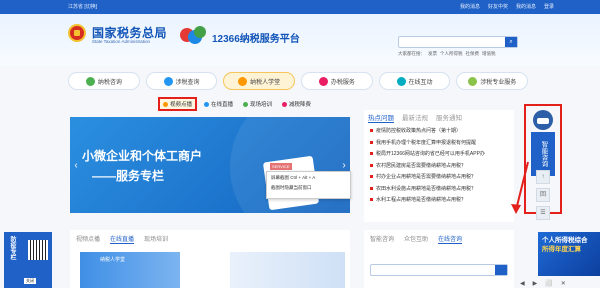 The image size is (600, 288). Describe the element at coordinates (561, 249) in the screenshot. I see `ad-line: 所得年度汇算` at that location.